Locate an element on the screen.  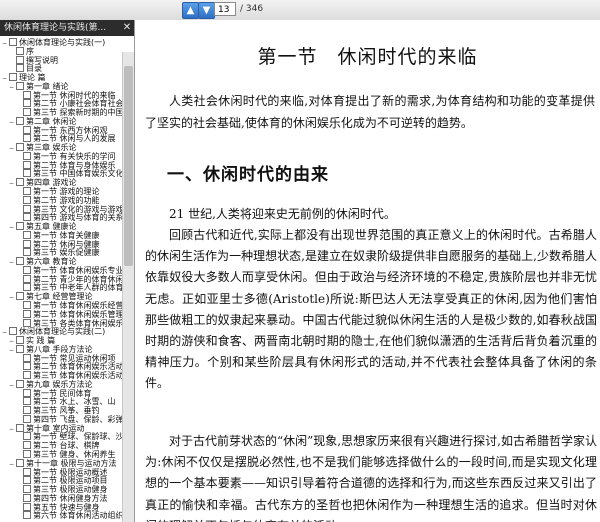
bookmark-item: − 第七章 经营管理论 is located at coordinates (61, 296).